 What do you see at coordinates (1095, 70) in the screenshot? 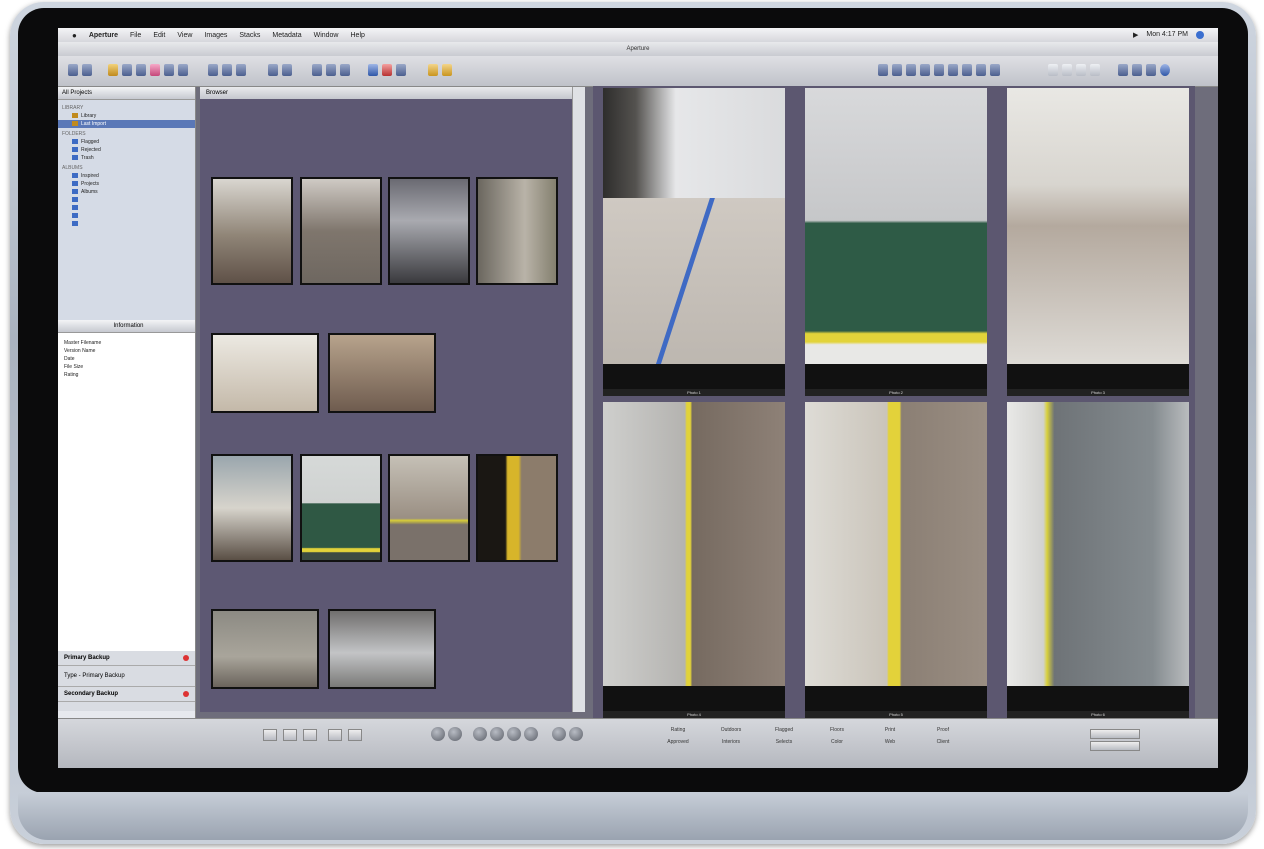
I see `info-view-icon` at bounding box center [1095, 70].